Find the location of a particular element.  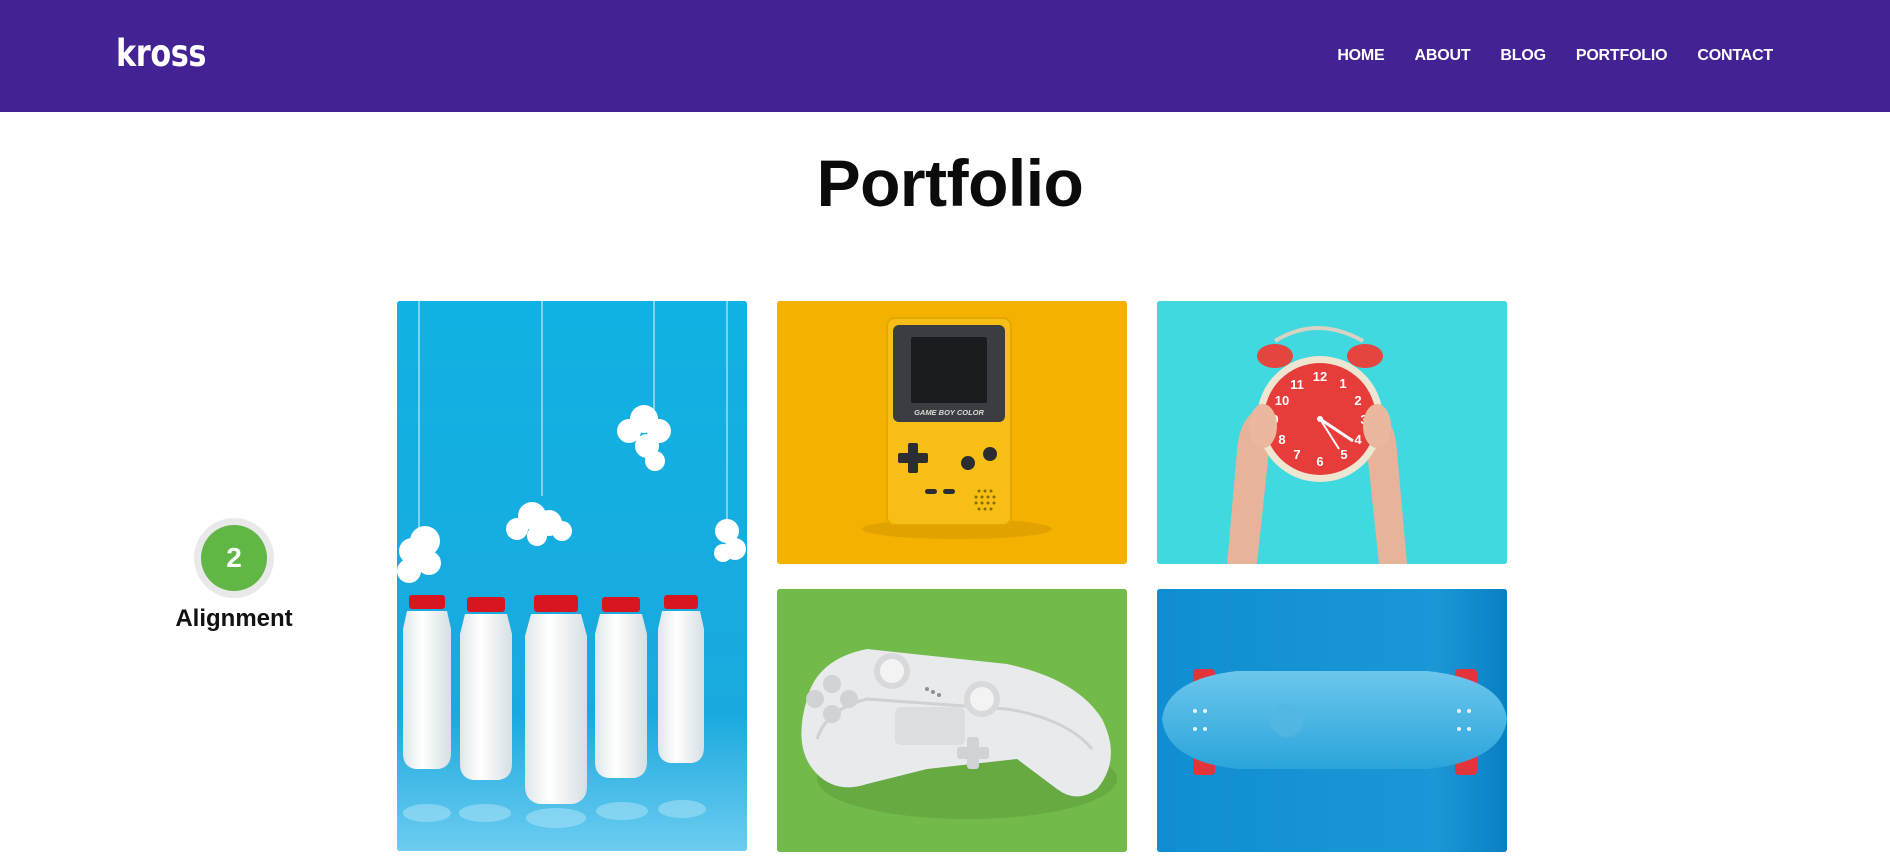

nav-contact: CONTACT is located at coordinates (1735, 56).